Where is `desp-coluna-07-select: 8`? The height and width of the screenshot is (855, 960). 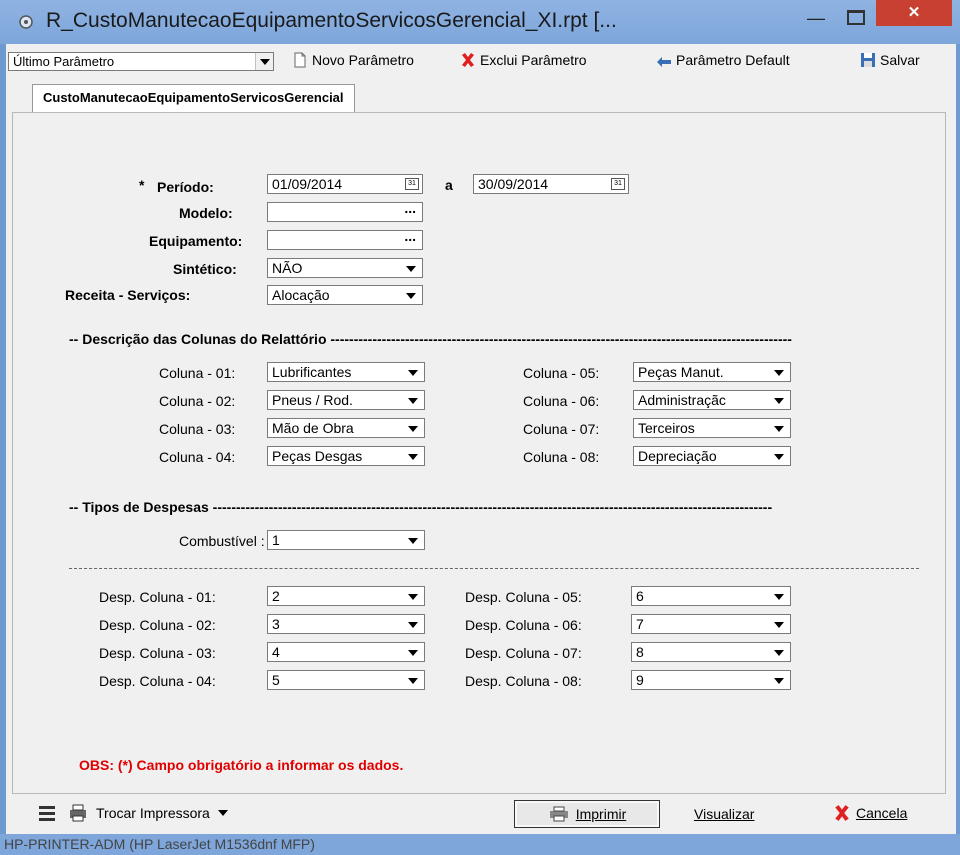
desp-coluna-07-select: 8 is located at coordinates (711, 652).